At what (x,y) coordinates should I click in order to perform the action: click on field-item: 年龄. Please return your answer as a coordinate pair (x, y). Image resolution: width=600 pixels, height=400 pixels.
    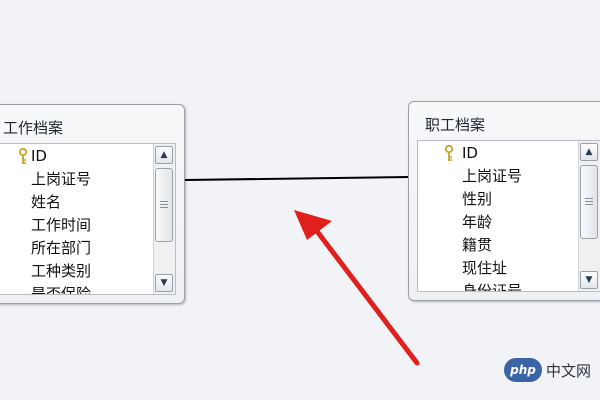
    Looking at the image, I should click on (477, 222).